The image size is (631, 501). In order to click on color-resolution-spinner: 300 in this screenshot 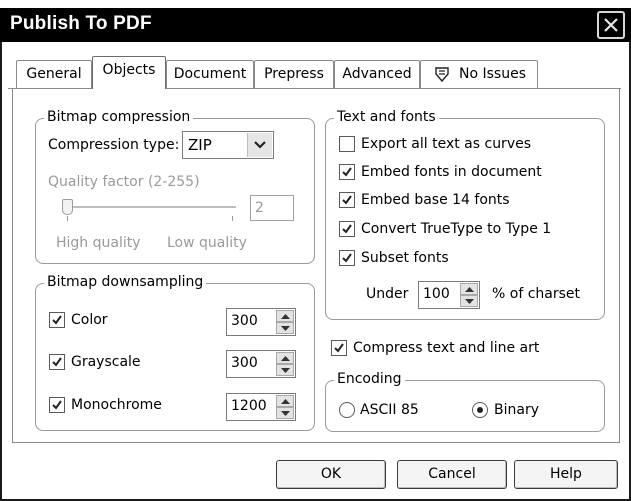, I will do `click(261, 322)`.